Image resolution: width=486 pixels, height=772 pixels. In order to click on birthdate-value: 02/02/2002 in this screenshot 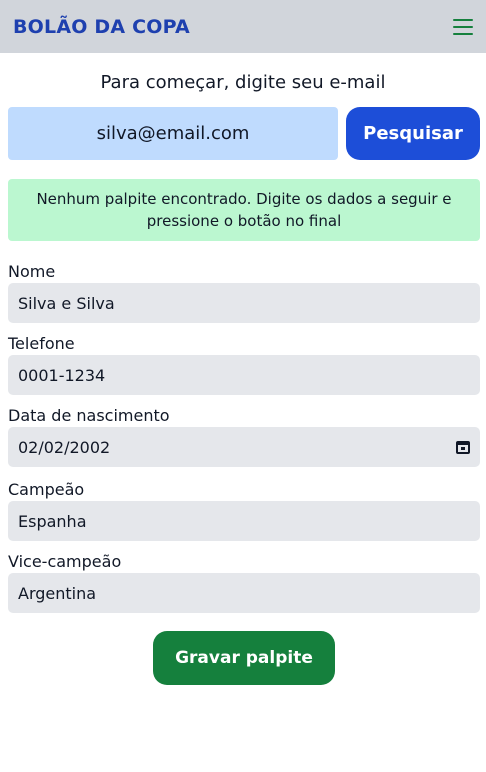, I will do `click(64, 447)`.